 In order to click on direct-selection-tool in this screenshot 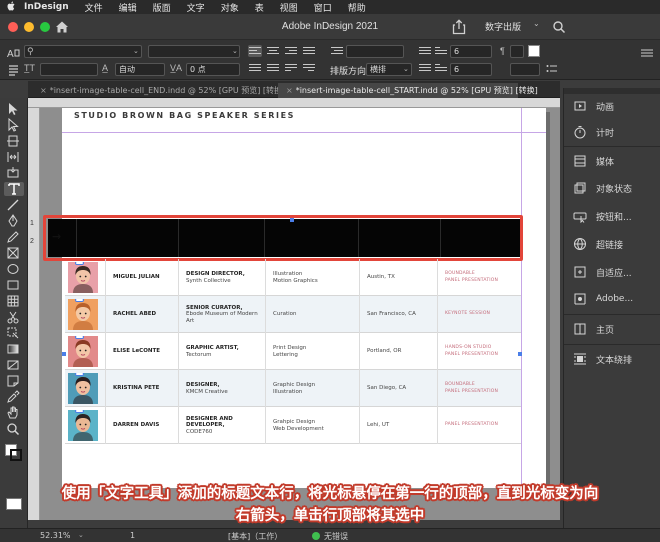, I will do `click(14, 125)`.